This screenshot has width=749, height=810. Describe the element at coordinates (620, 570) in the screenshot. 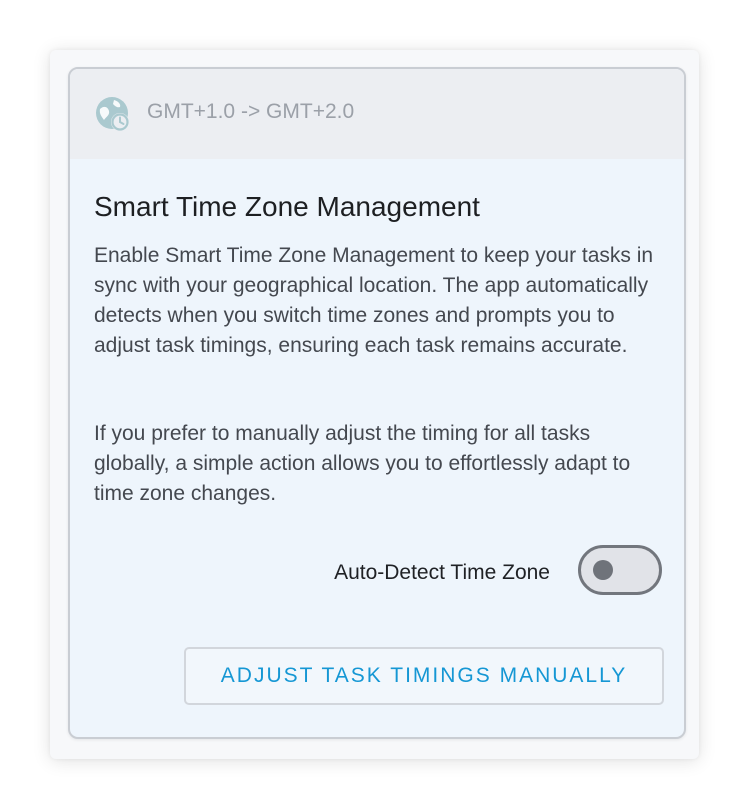

I see `auto-detect-toggle` at that location.